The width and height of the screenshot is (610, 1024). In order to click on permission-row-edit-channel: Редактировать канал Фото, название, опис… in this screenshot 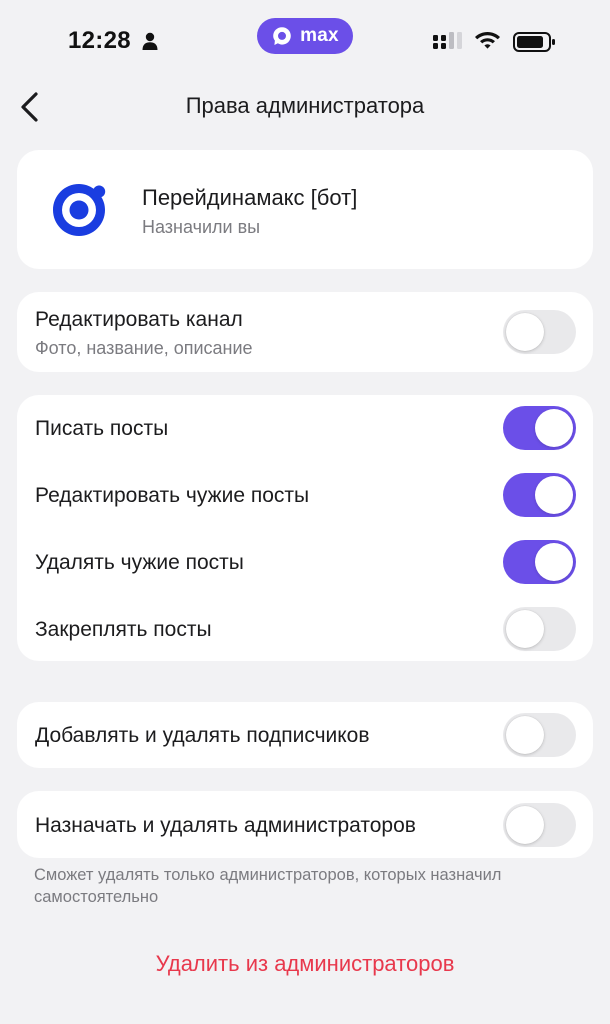, I will do `click(305, 332)`.